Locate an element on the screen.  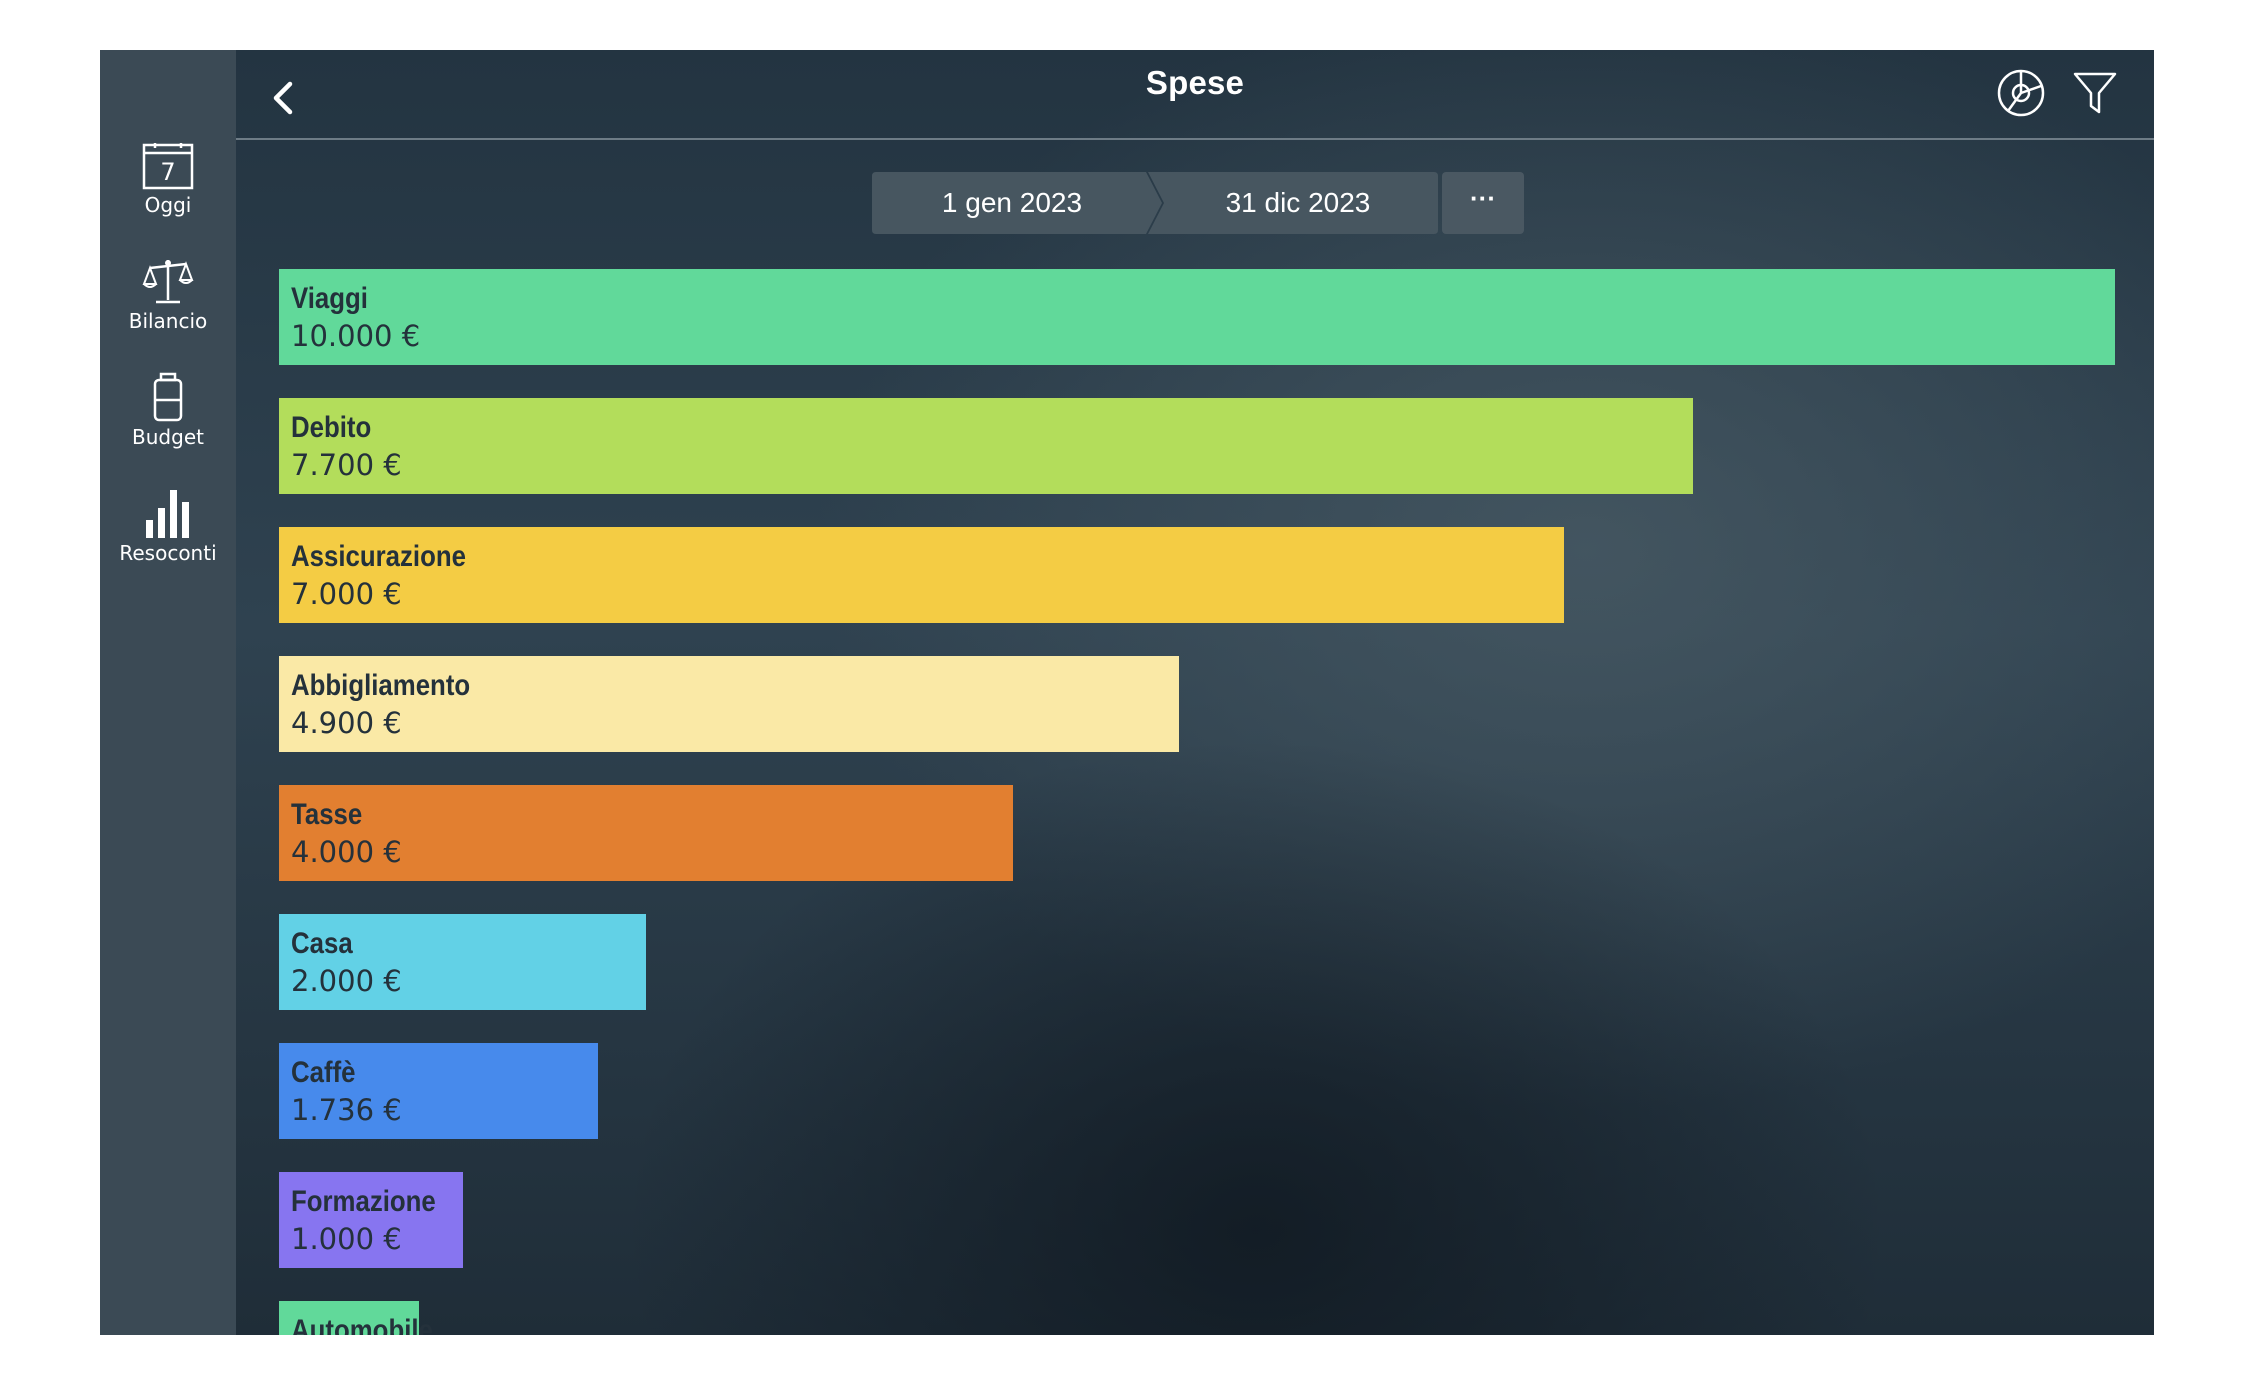
chart-type-button is located at coordinates (2021, 93).